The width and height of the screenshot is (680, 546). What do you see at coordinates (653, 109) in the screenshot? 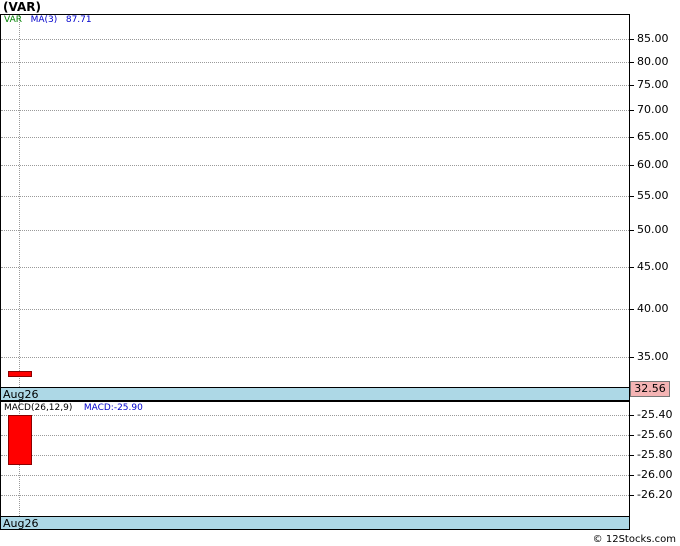
I see `price-tick-label: 70.00` at bounding box center [653, 109].